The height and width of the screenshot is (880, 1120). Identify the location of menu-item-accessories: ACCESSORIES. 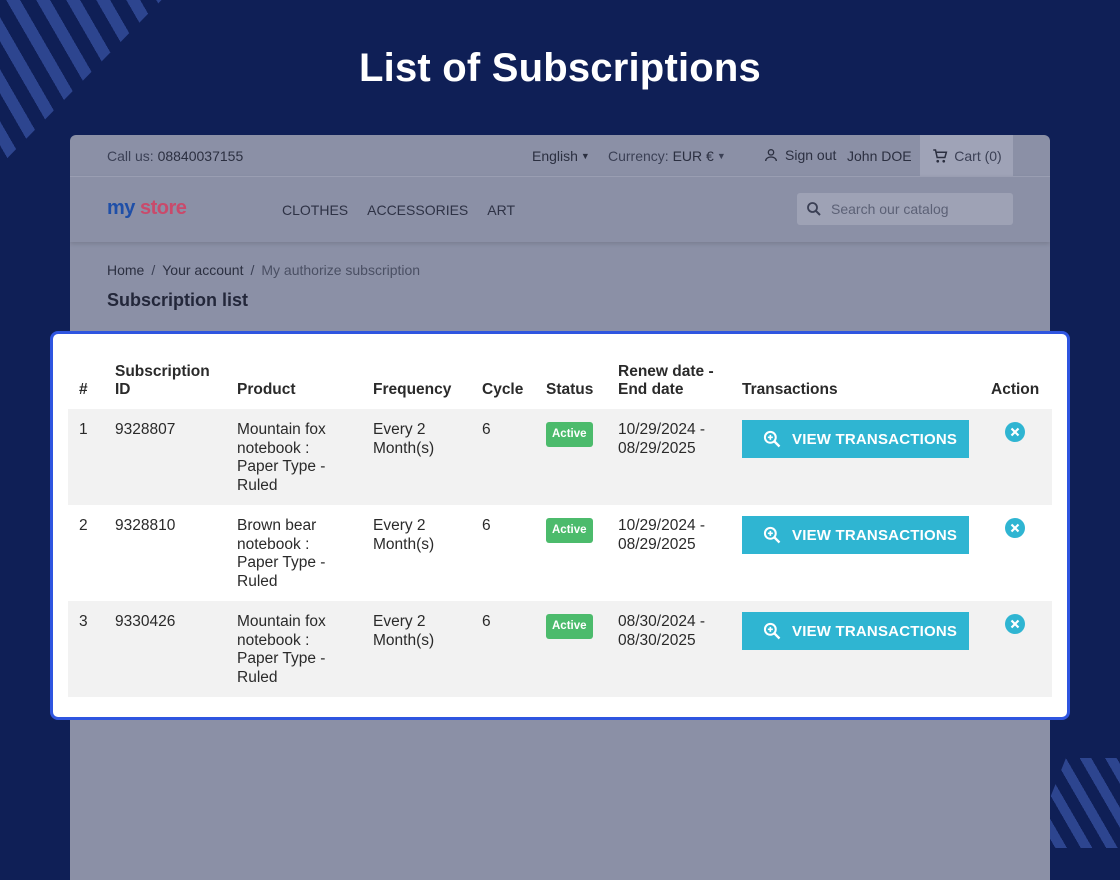
(417, 210).